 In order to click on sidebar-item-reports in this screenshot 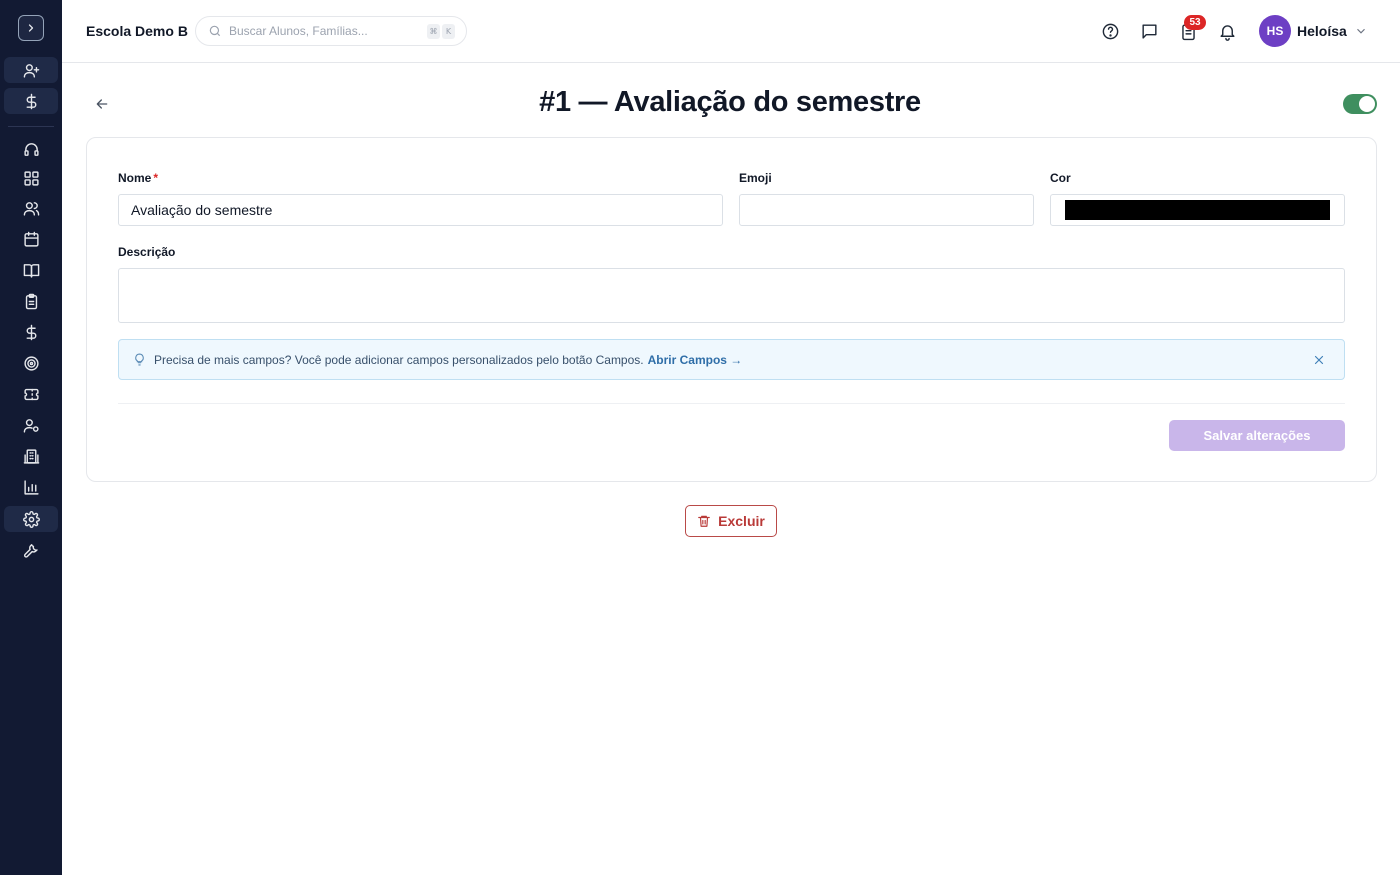, I will do `click(31, 487)`.